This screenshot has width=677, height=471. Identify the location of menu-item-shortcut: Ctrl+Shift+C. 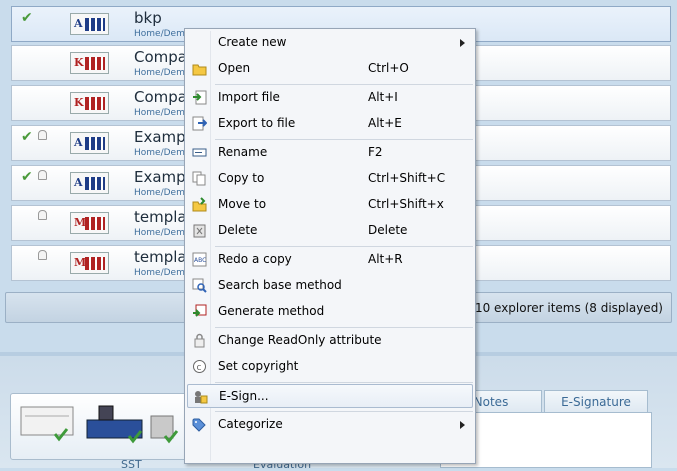
(407, 178).